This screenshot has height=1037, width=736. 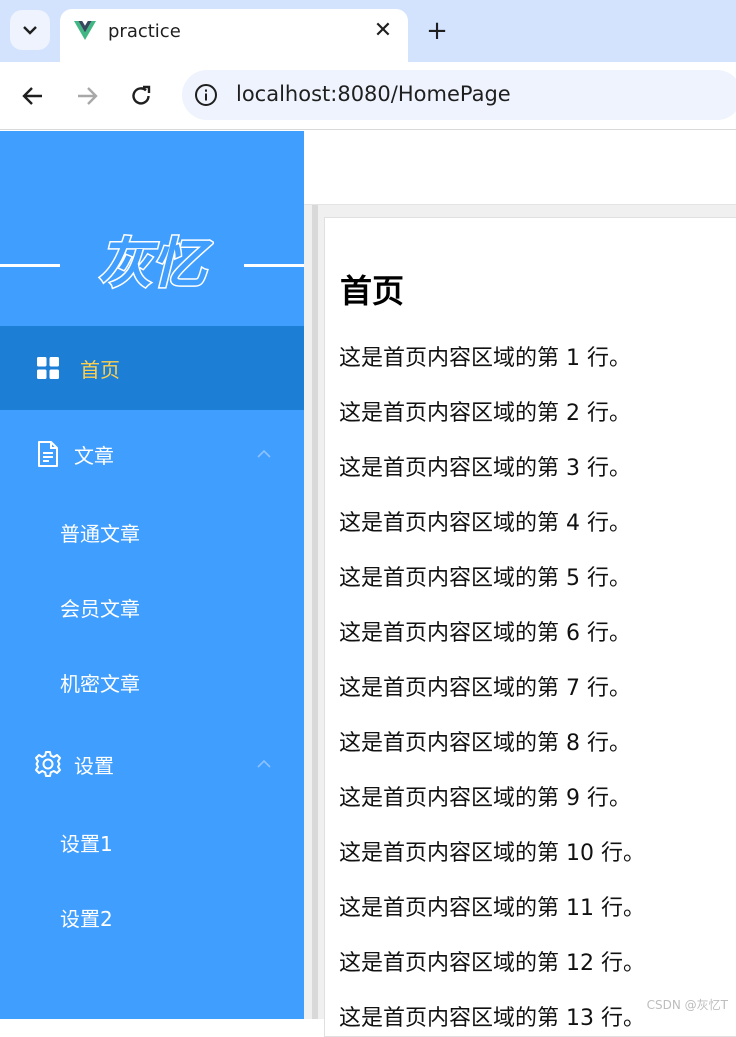 What do you see at coordinates (152, 532) in the screenshot?
I see `sidebar-subitem-normal-articles: 普通文章` at bounding box center [152, 532].